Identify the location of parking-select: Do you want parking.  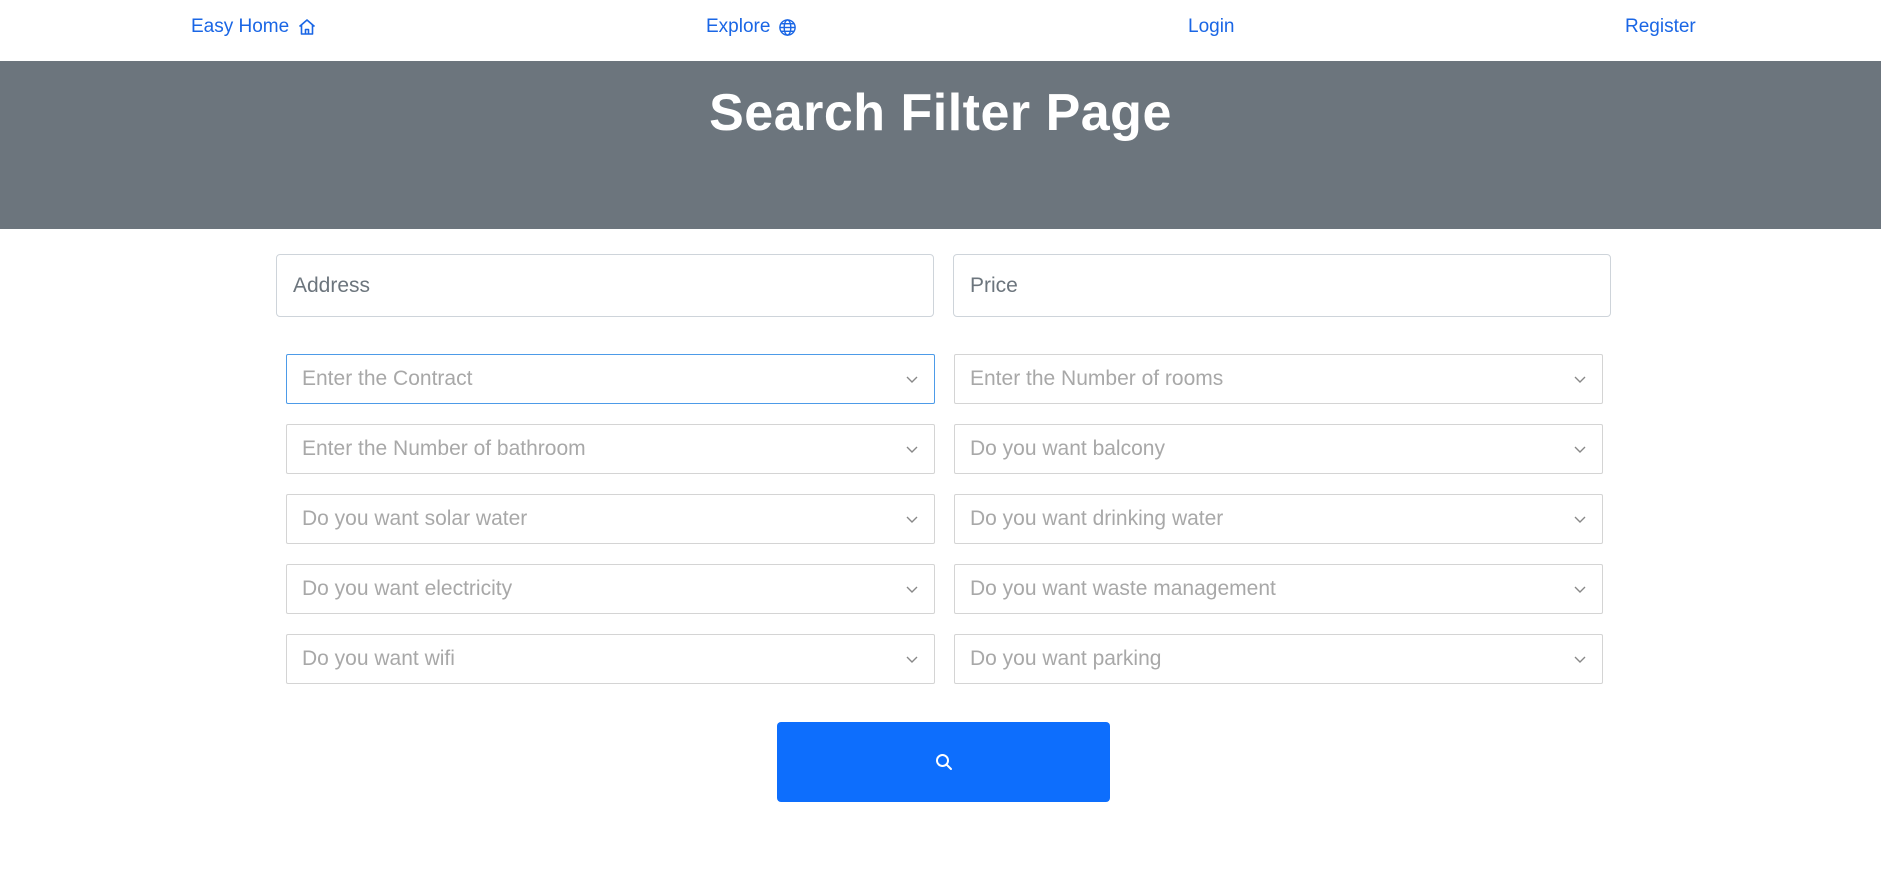
(1278, 659).